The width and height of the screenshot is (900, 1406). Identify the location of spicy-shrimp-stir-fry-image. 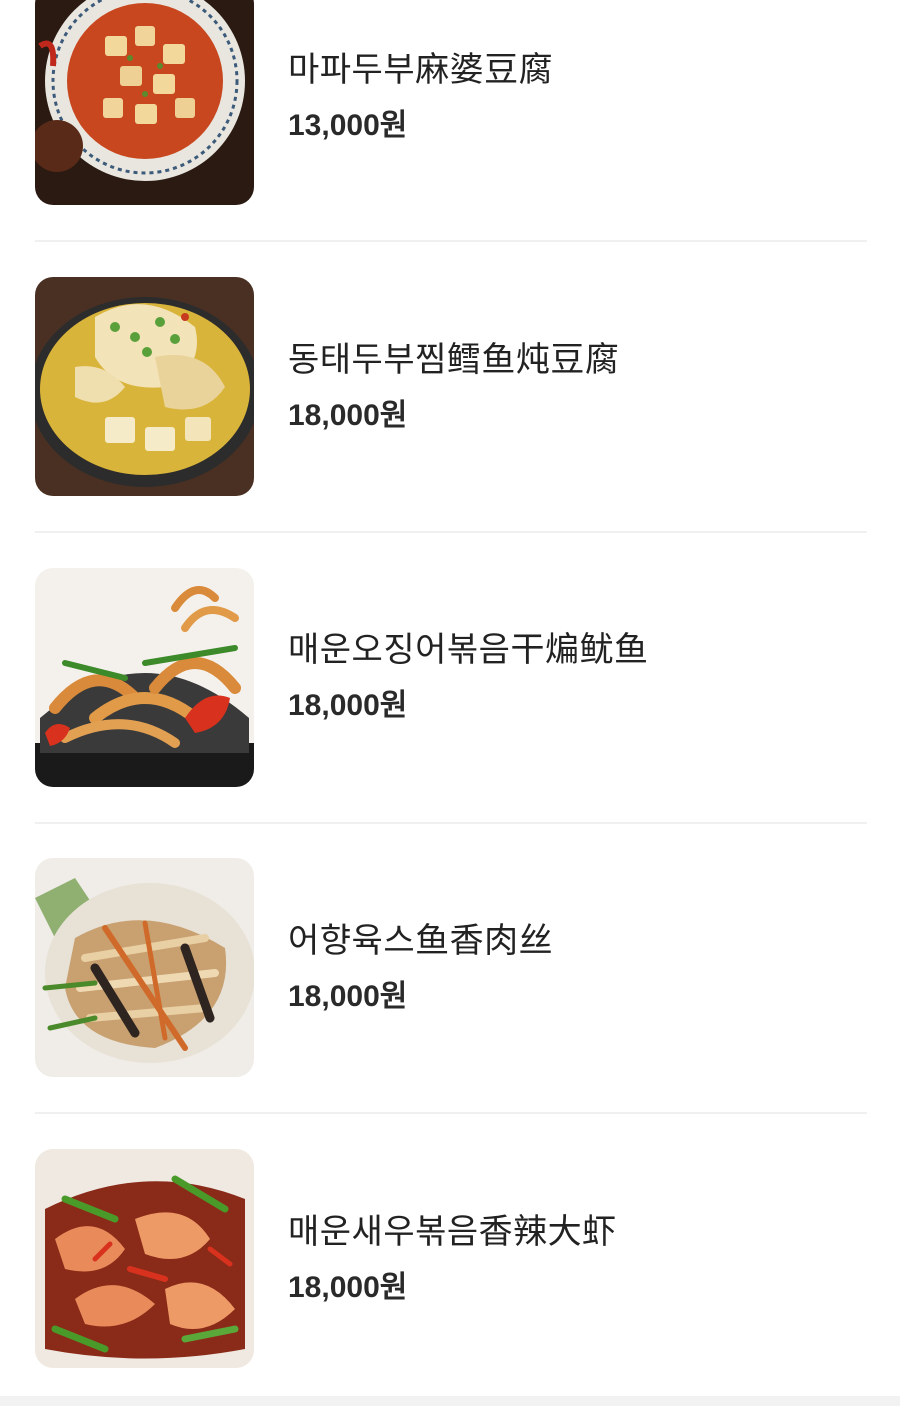
(144, 1258).